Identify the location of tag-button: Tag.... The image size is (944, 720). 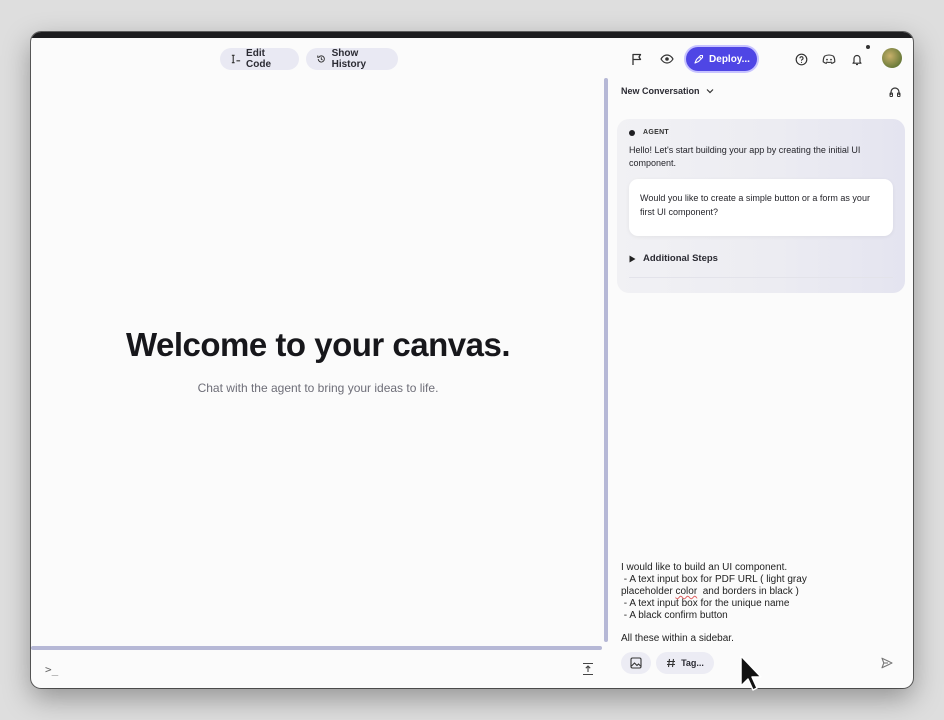
(685, 663).